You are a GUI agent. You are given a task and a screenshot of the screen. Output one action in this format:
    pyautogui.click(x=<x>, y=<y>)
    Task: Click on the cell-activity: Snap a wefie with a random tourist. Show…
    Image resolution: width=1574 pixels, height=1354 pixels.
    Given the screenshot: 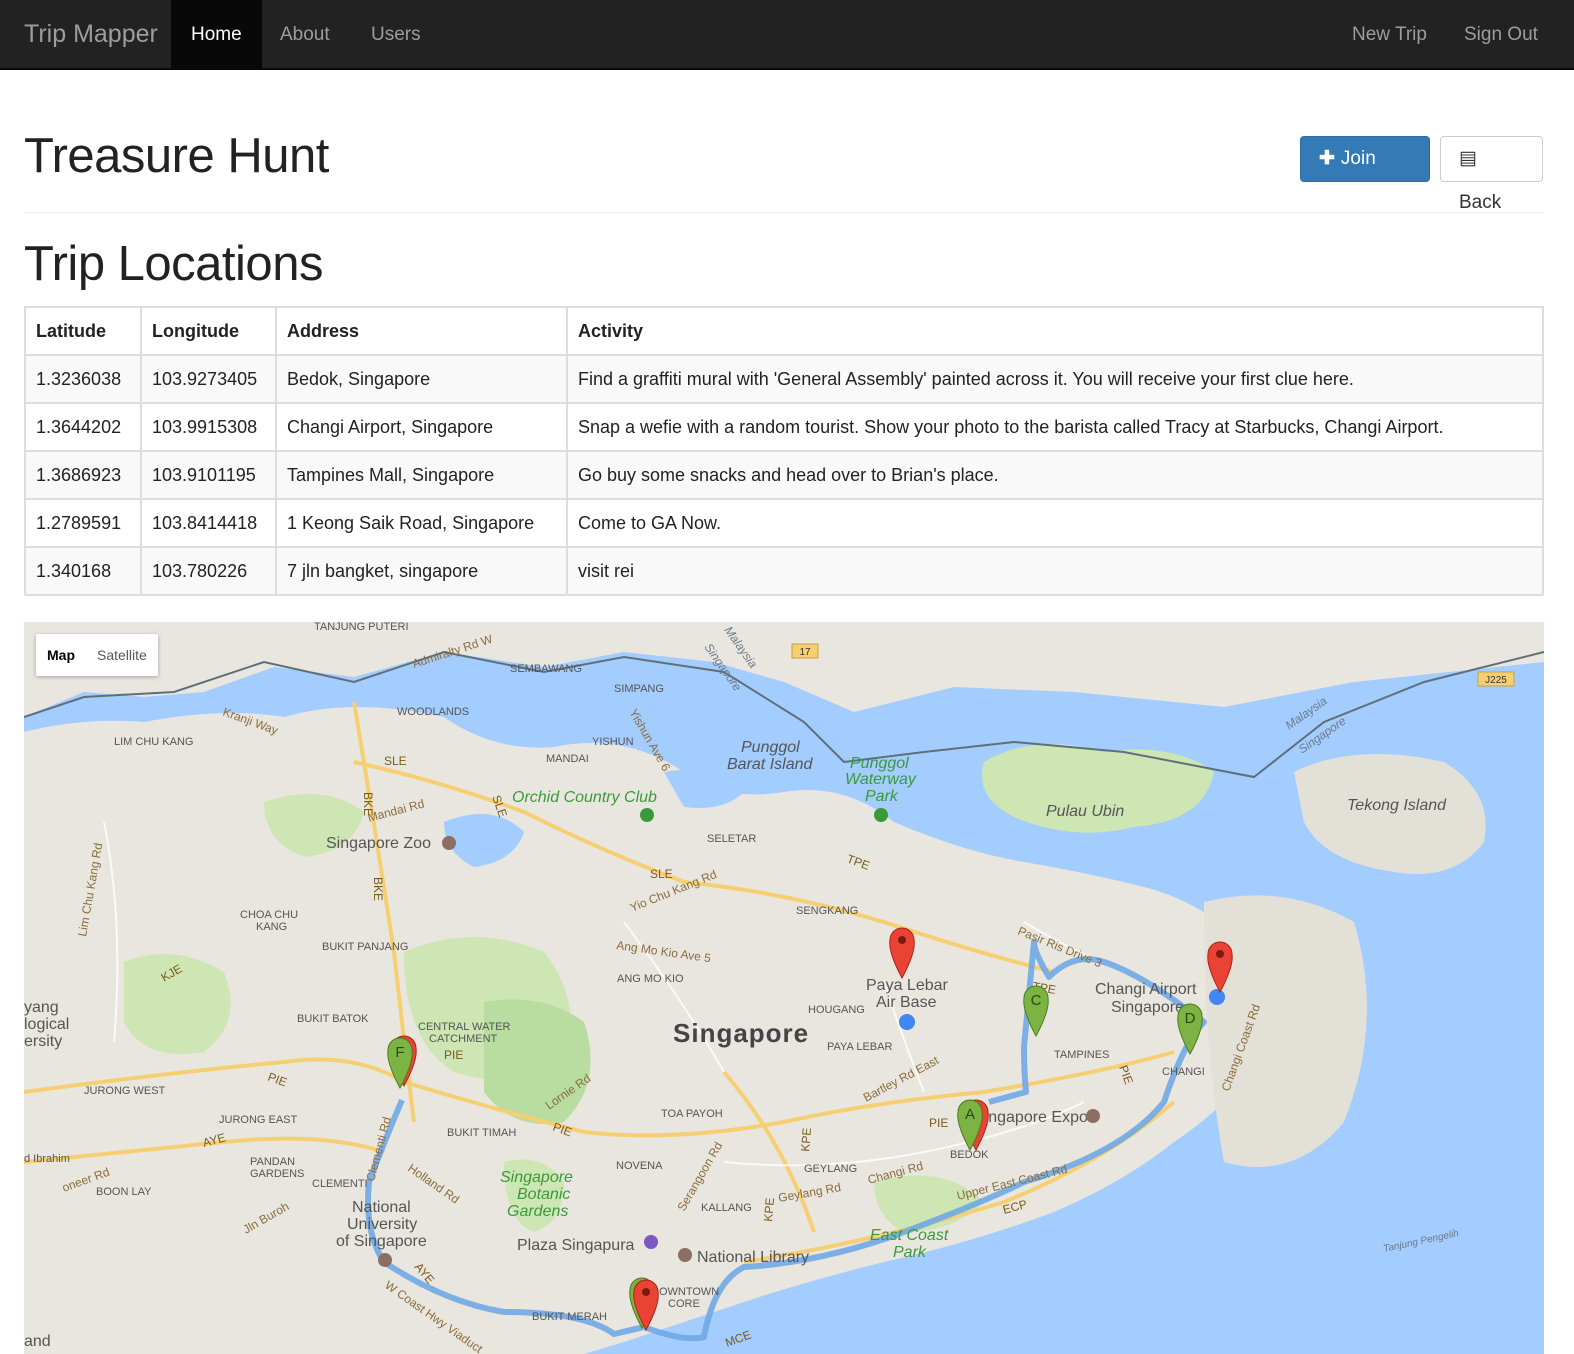 What is the action you would take?
    pyautogui.click(x=1055, y=427)
    